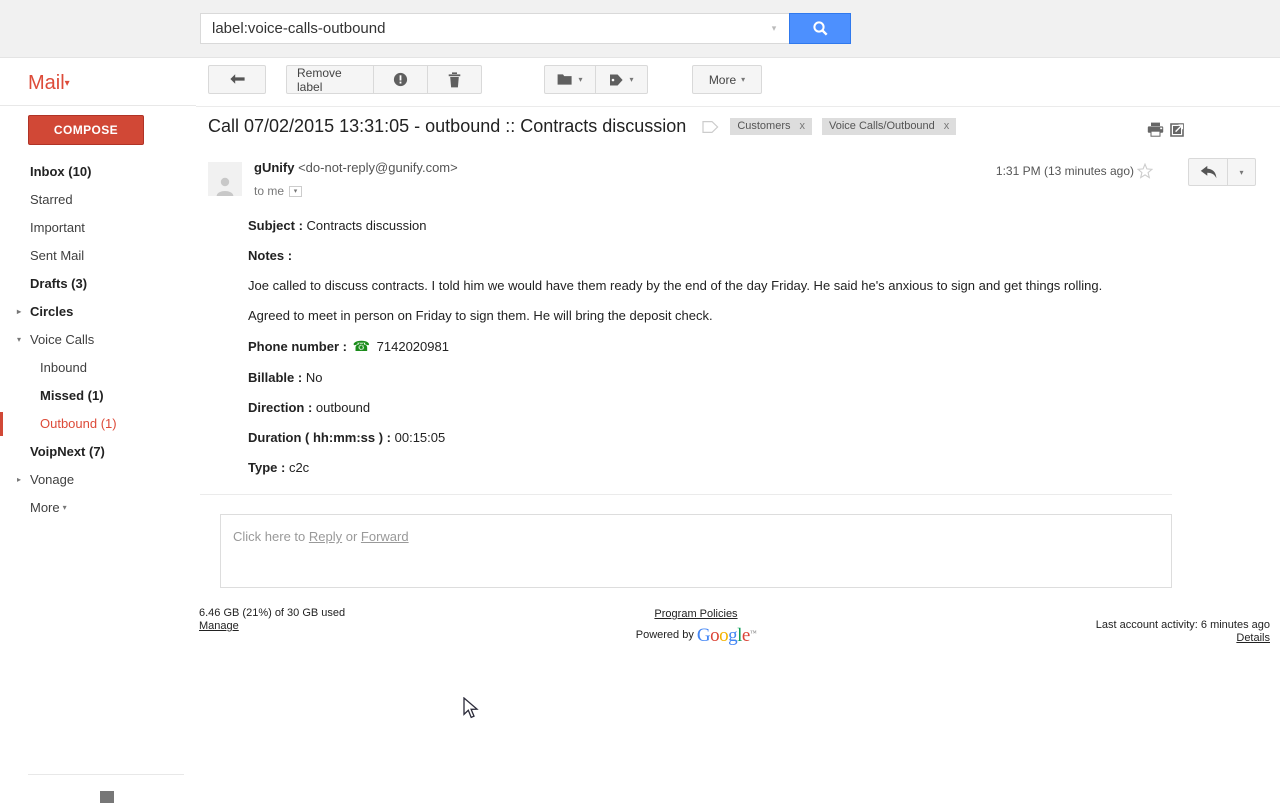 Image resolution: width=1280 pixels, height=803 pixels. I want to click on sidebar-item-vonage: ▸ Vonage, so click(98, 480).